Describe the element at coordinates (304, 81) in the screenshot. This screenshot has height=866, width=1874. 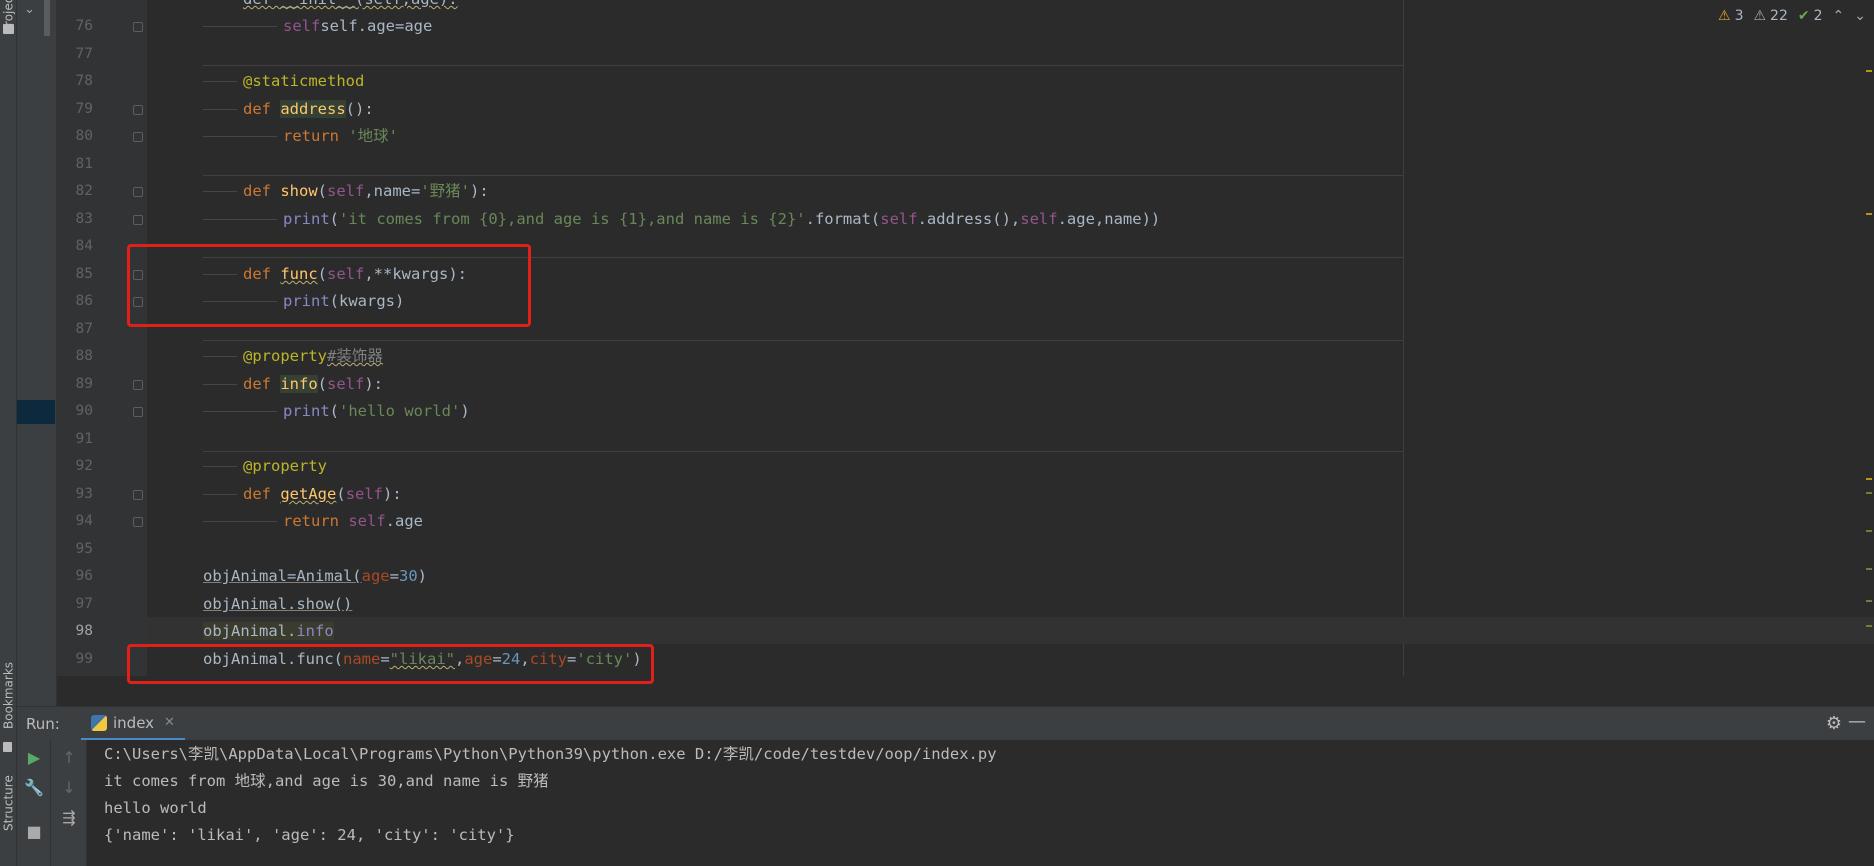
I see `code-token: @staticmethod` at that location.